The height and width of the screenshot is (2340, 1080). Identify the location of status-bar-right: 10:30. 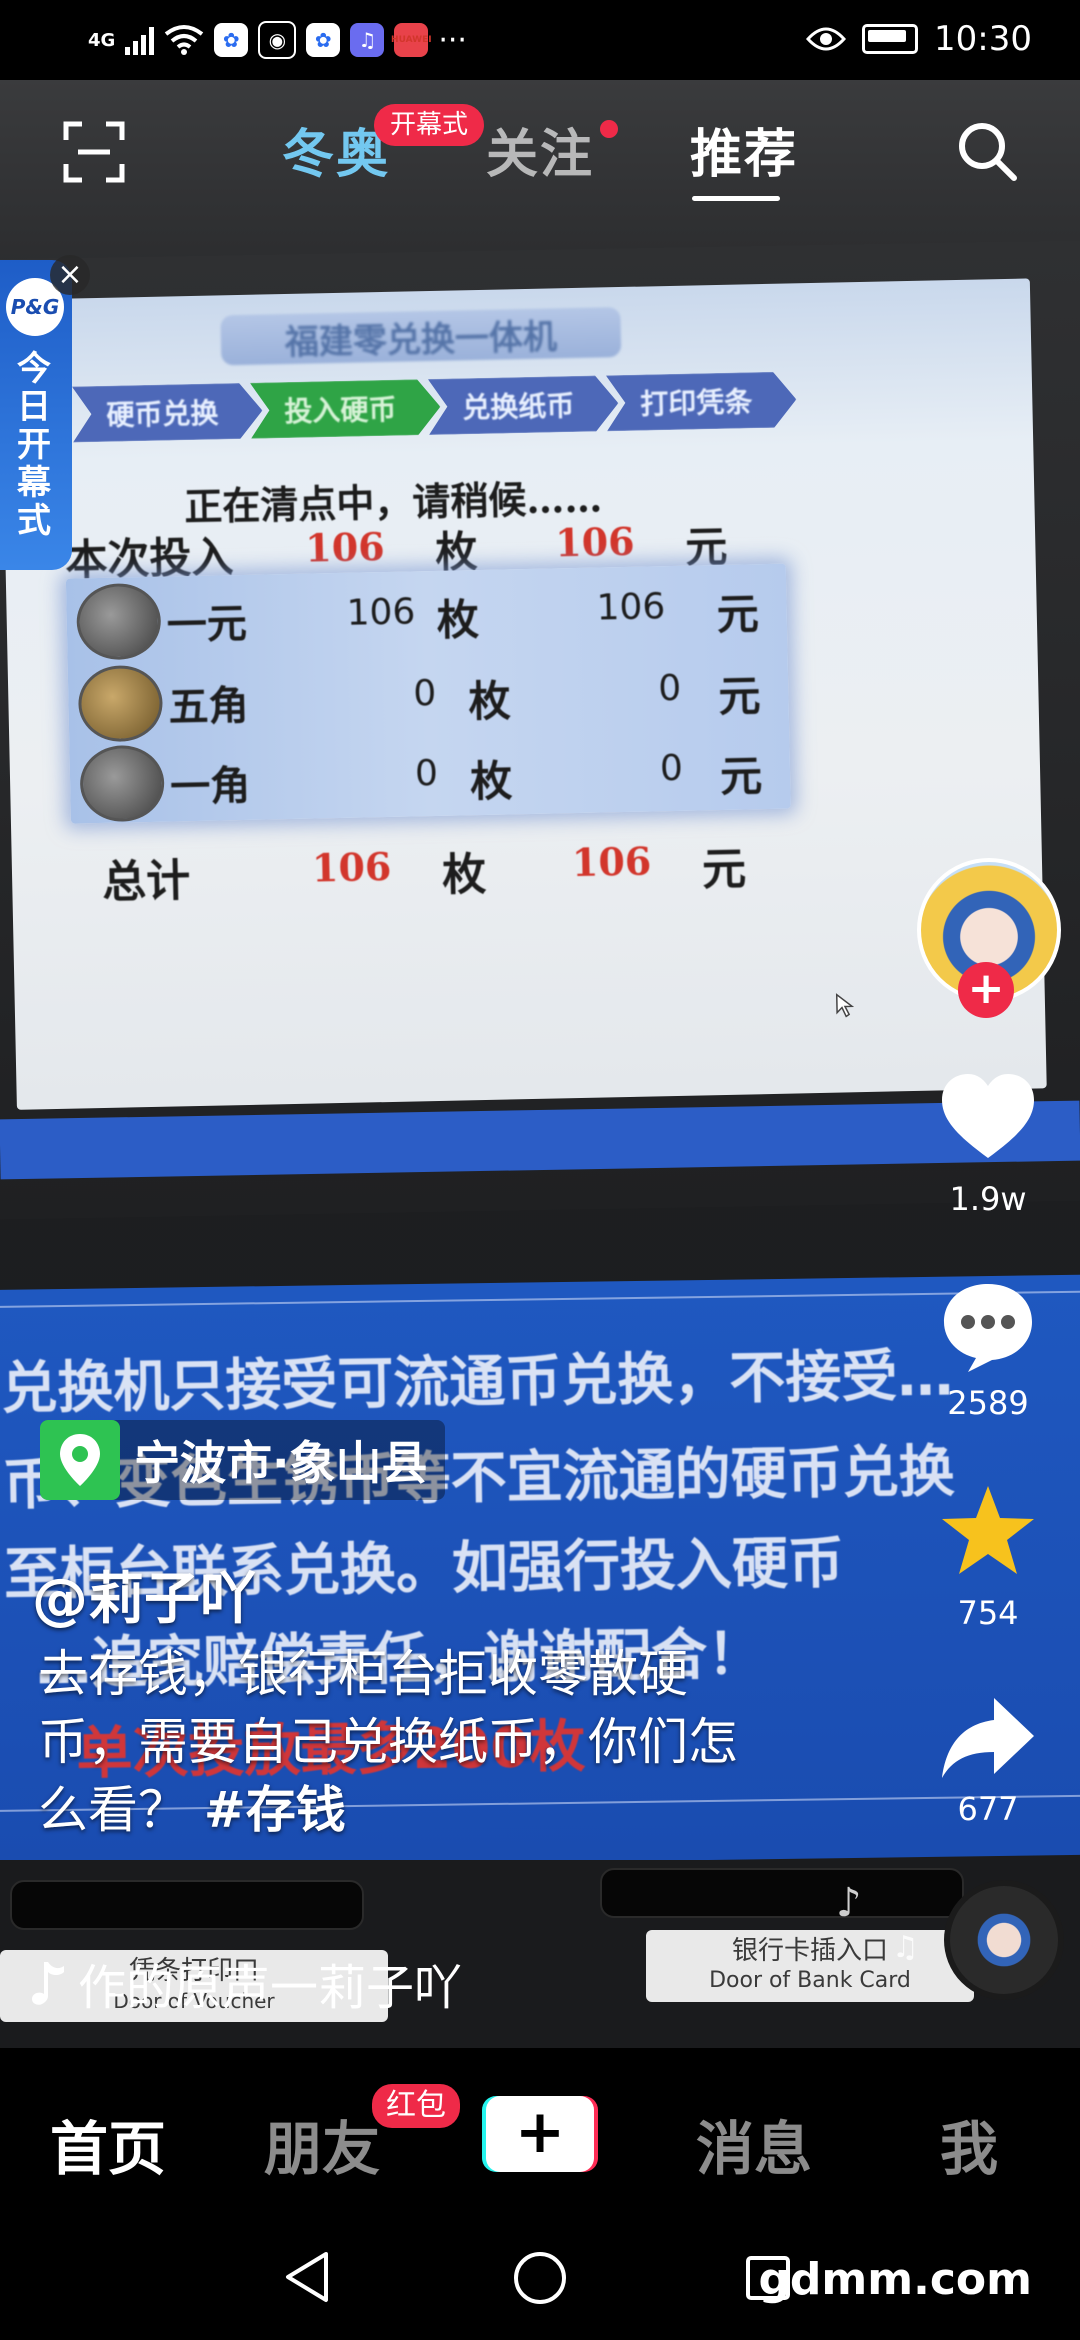
(919, 39).